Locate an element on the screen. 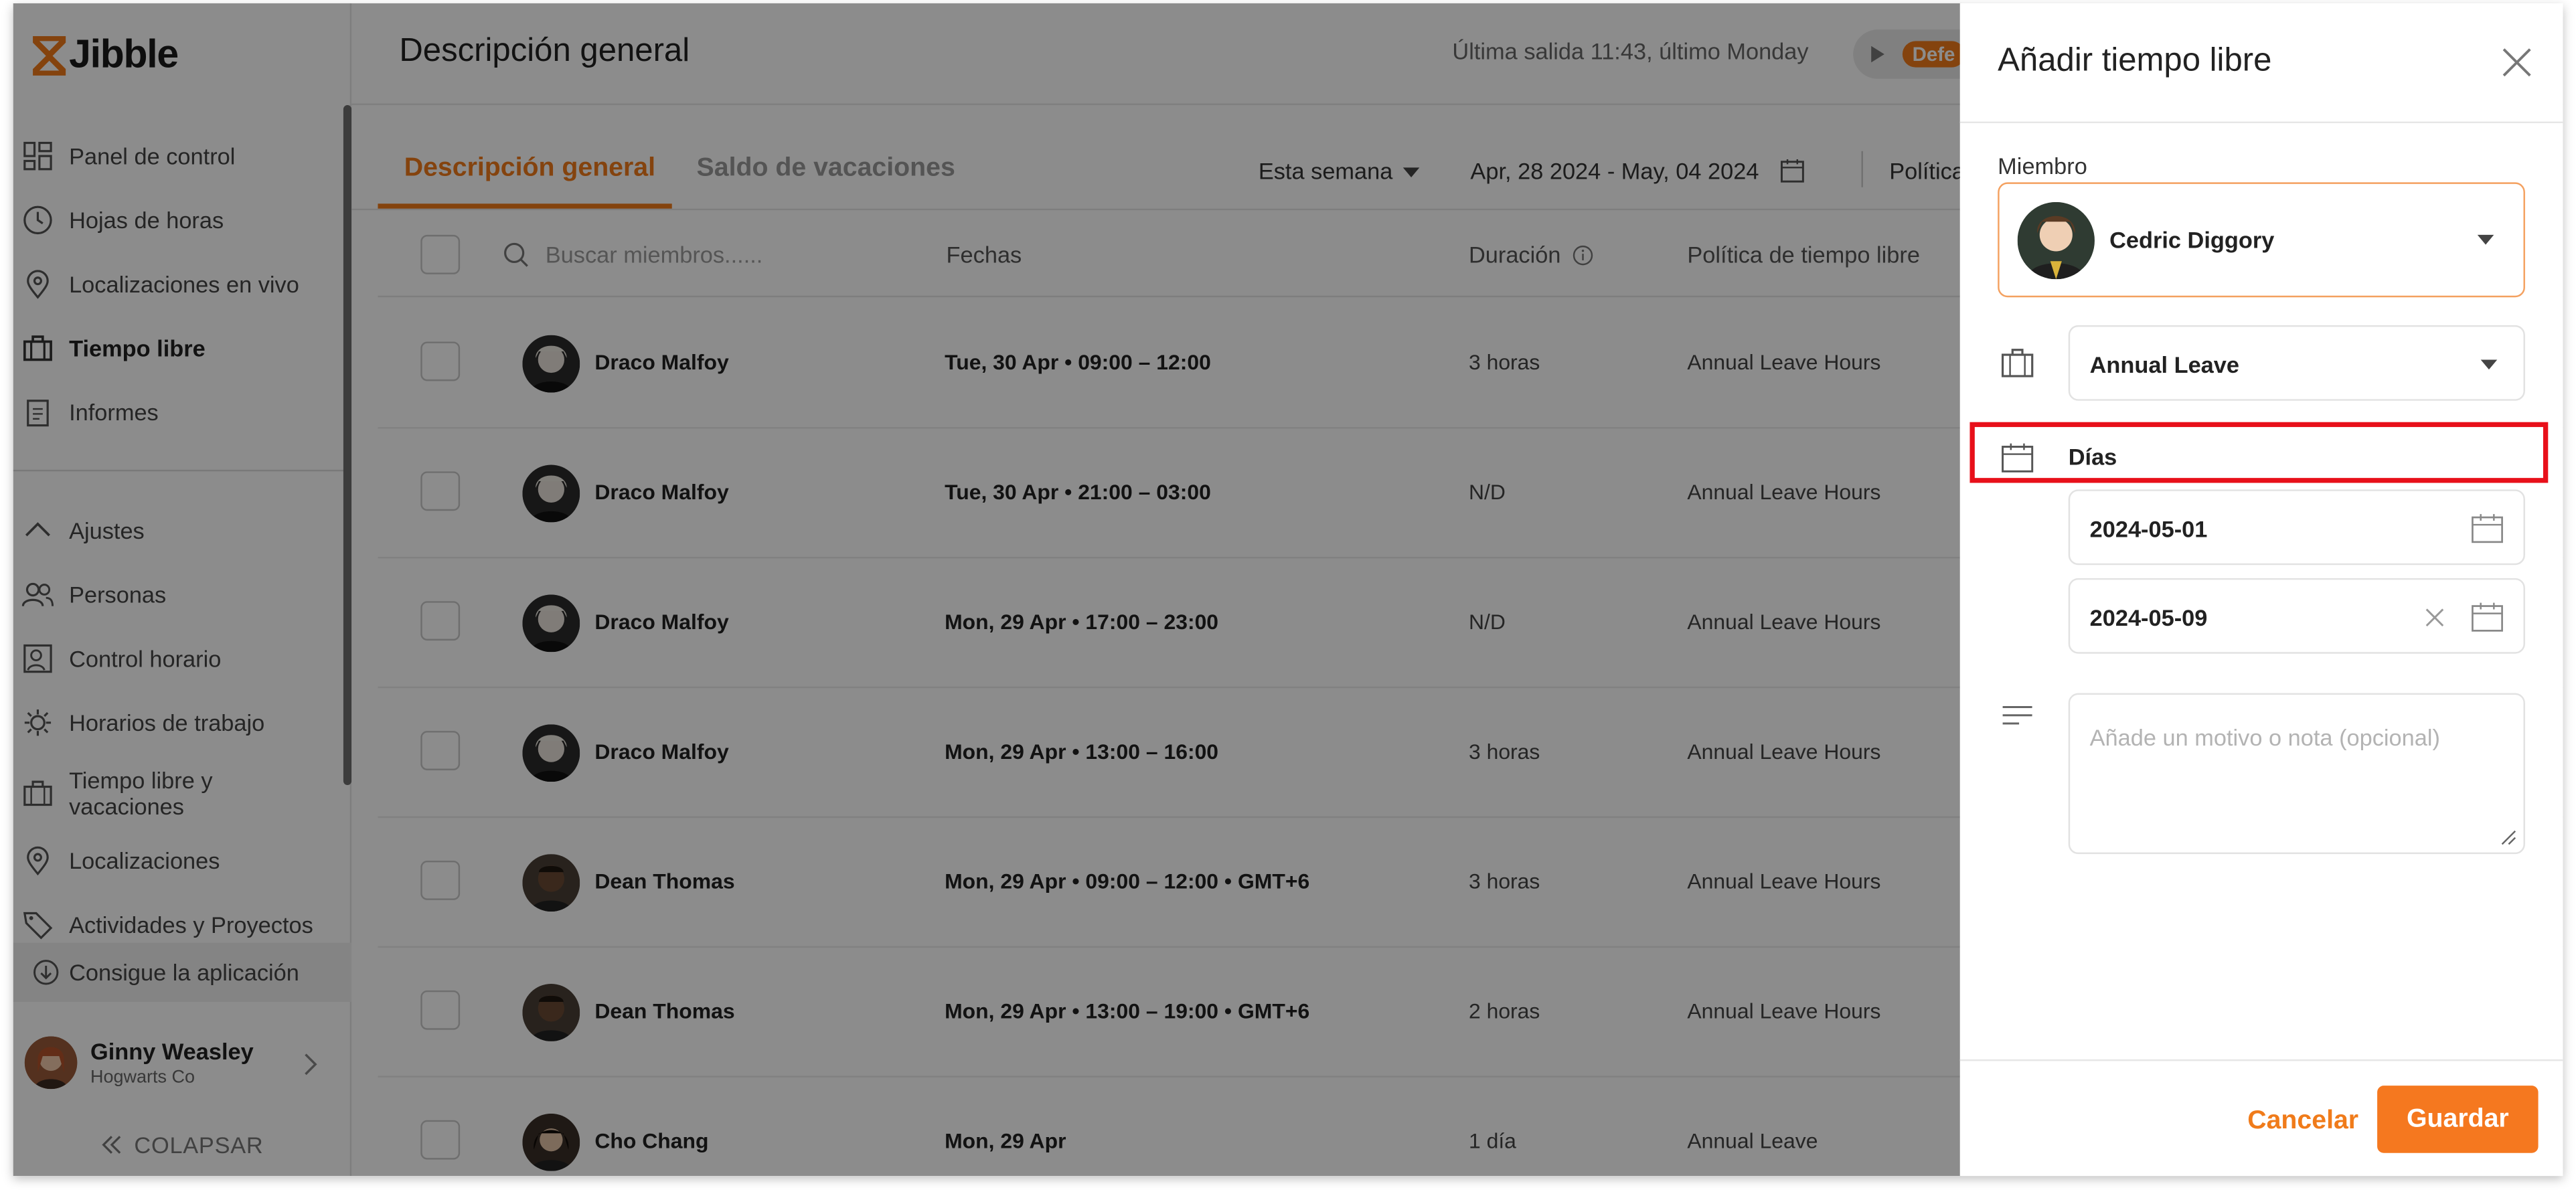 Image resolution: width=2576 pixels, height=1202 pixels. close-icon is located at coordinates (2517, 63).